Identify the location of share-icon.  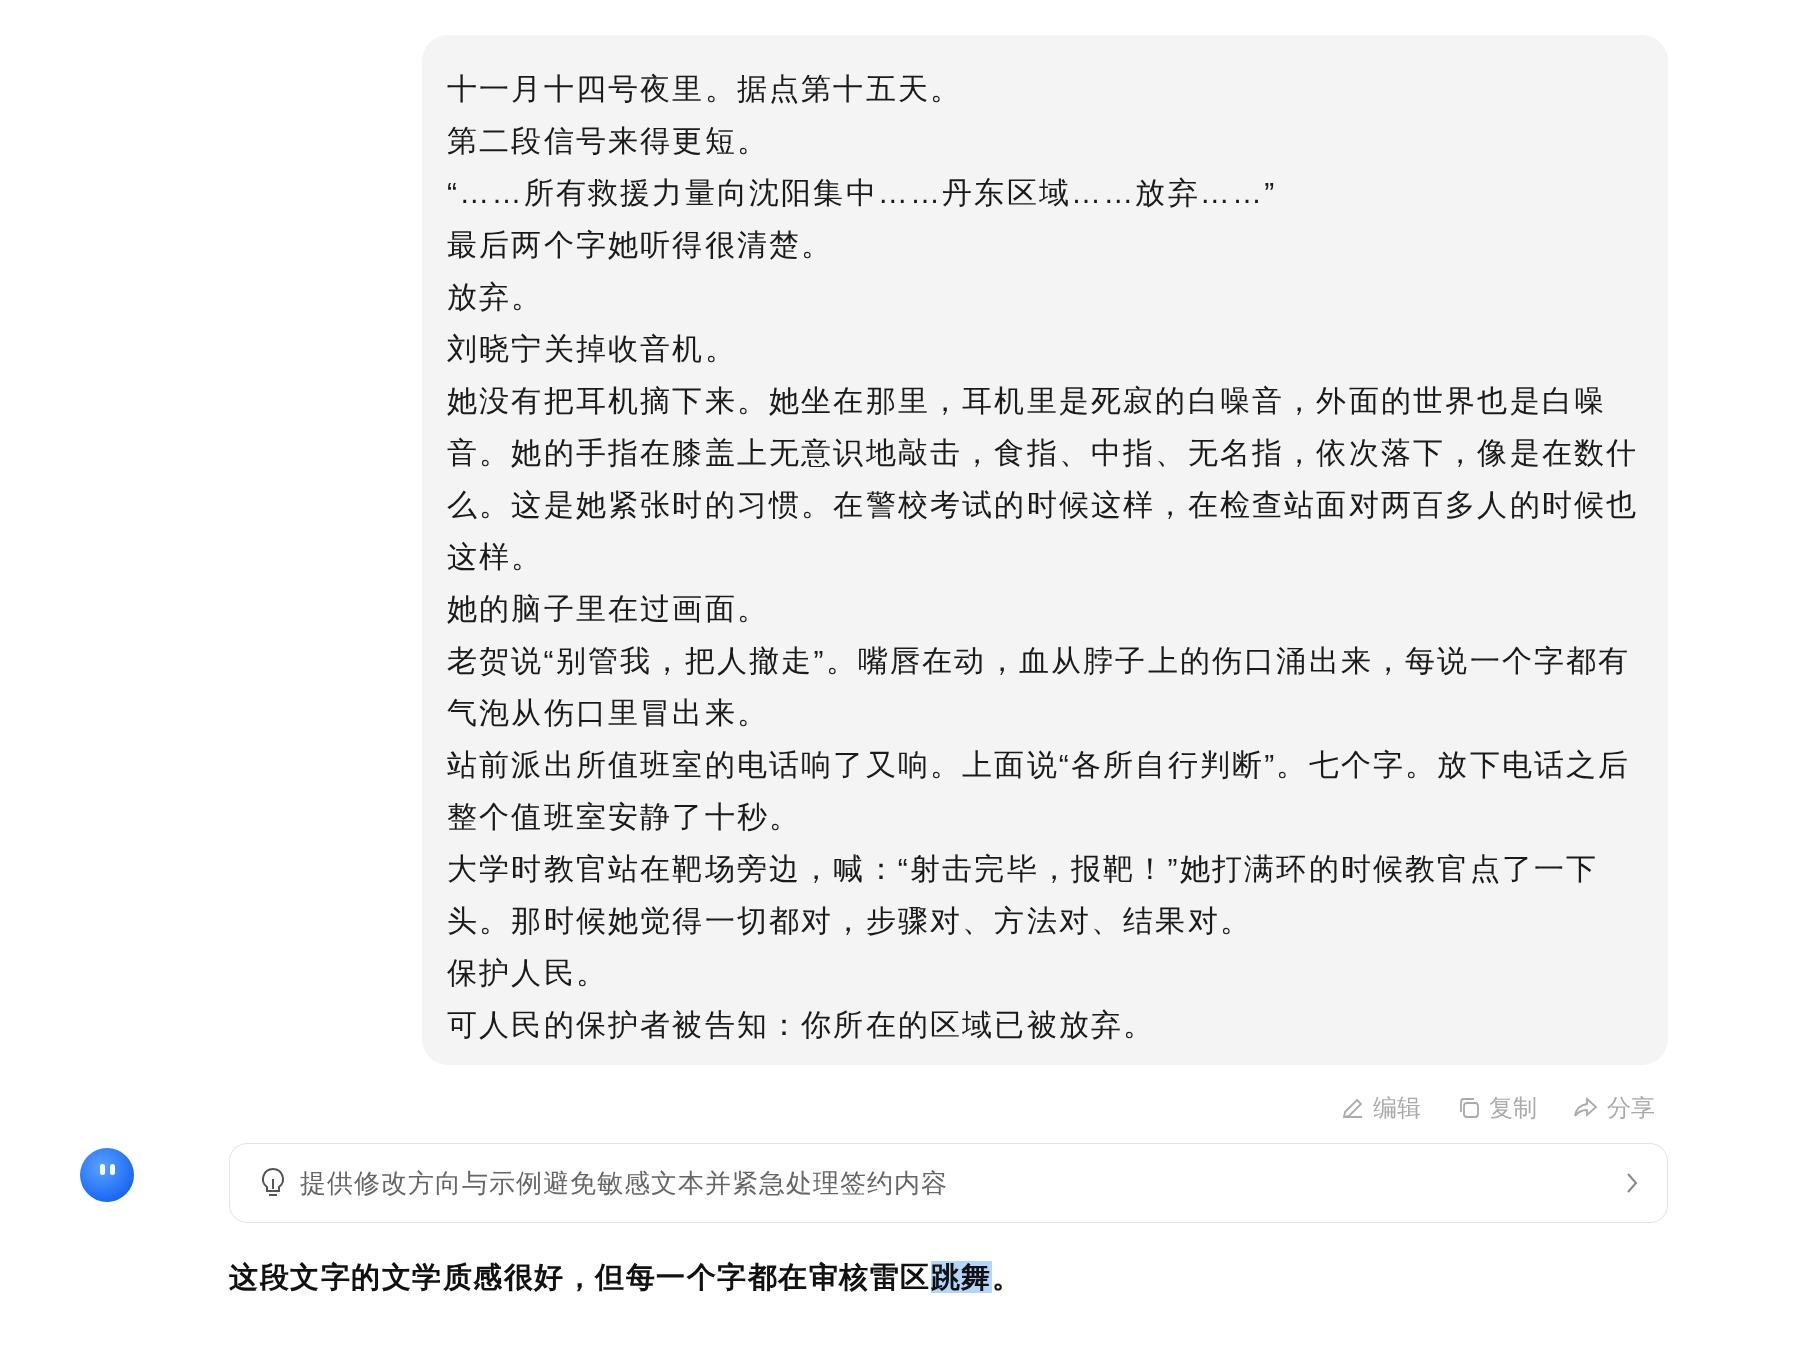
(1586, 1108).